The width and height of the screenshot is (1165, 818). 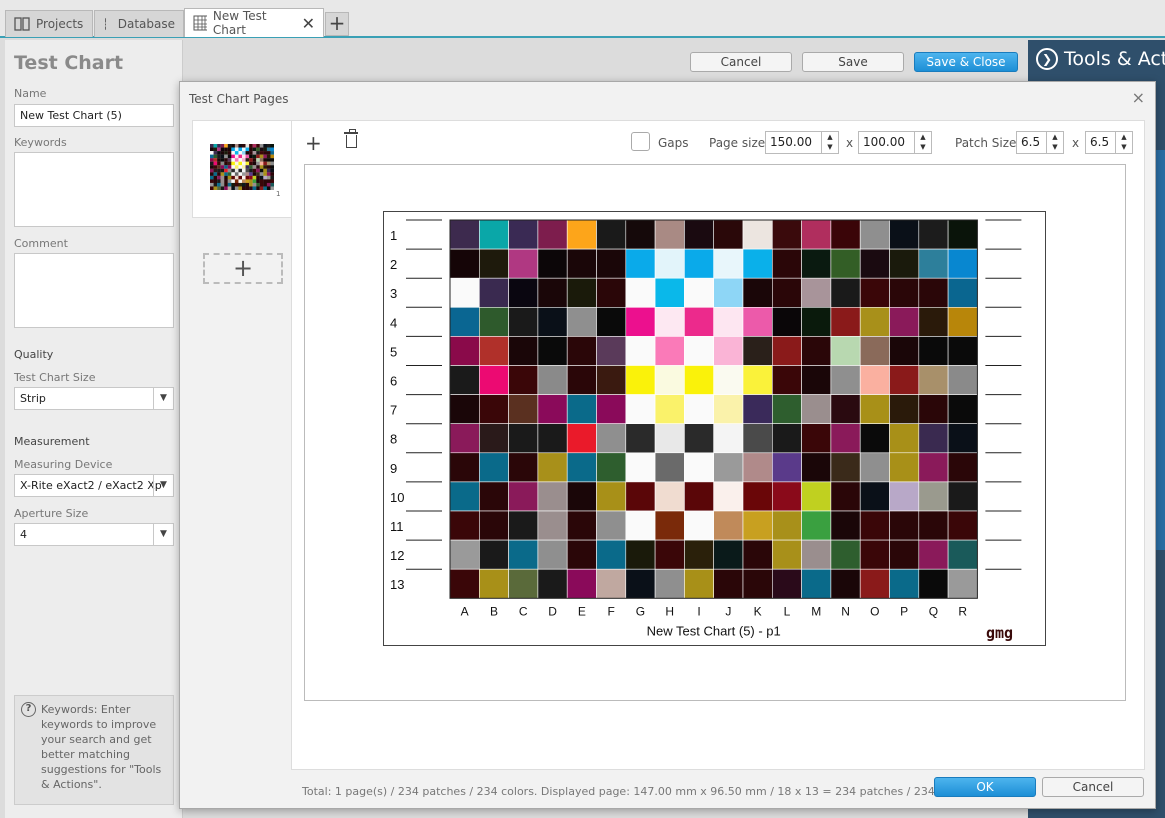 What do you see at coordinates (94, 115) in the screenshot?
I see `name-input: New Test Chart (5)` at bounding box center [94, 115].